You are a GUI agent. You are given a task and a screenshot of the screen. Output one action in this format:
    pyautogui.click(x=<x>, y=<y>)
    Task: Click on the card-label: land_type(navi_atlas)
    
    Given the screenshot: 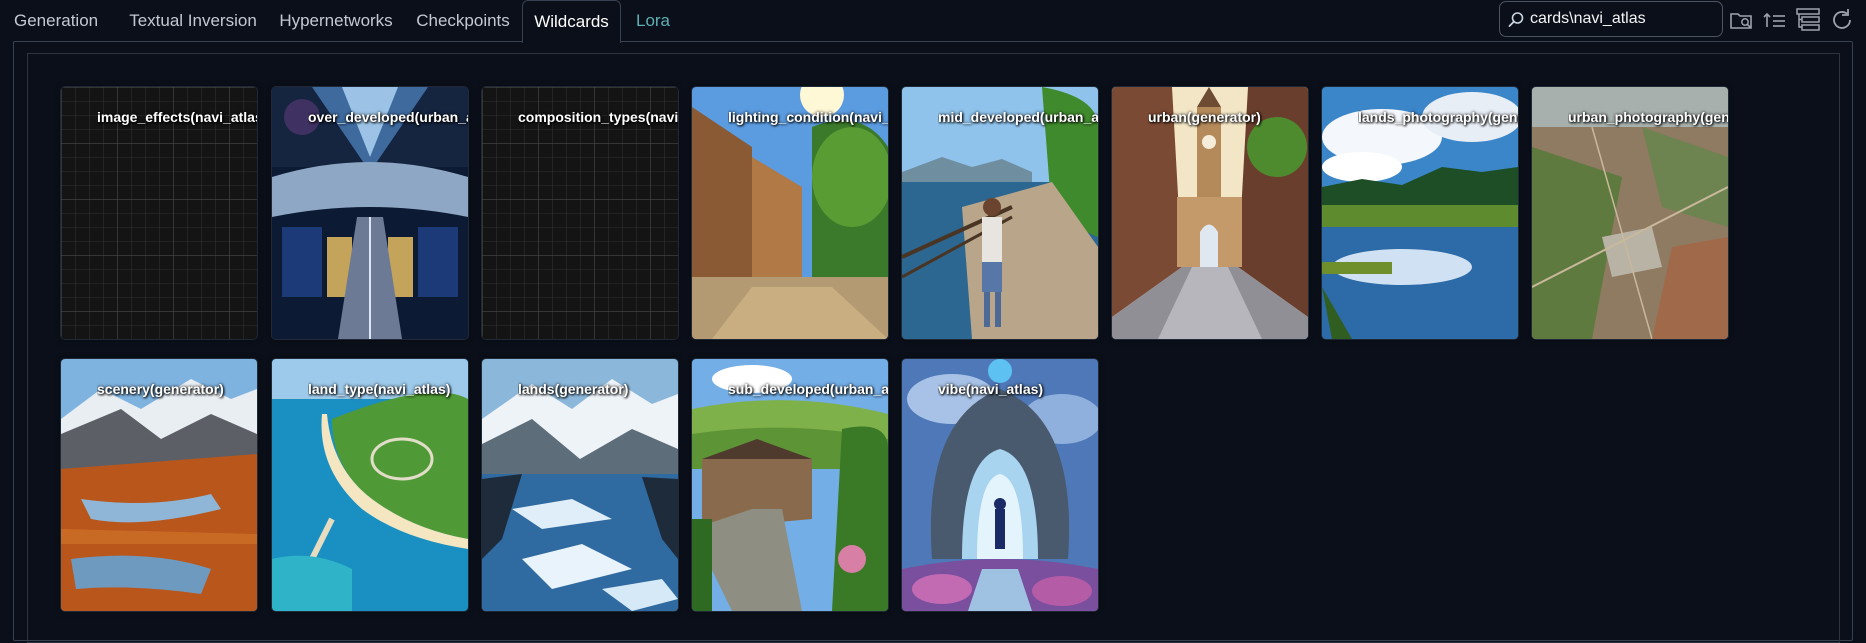 What is the action you would take?
    pyautogui.click(x=379, y=389)
    